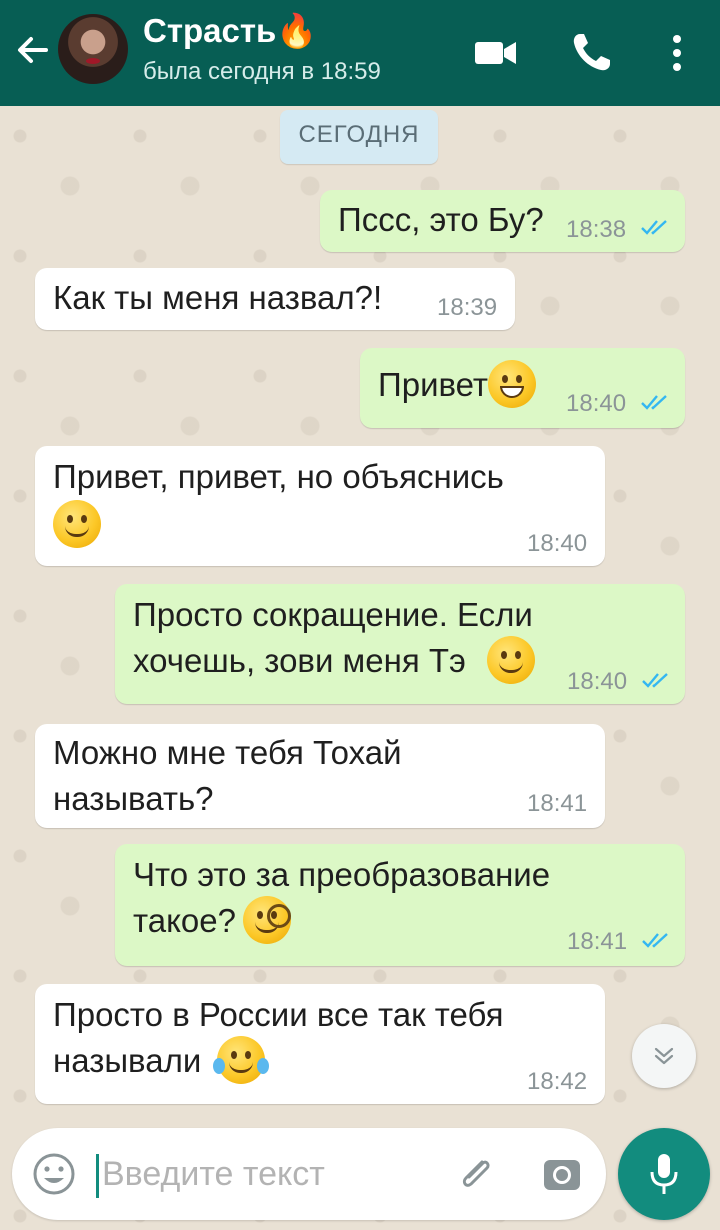  I want to click on more-vert-icon, so click(677, 53).